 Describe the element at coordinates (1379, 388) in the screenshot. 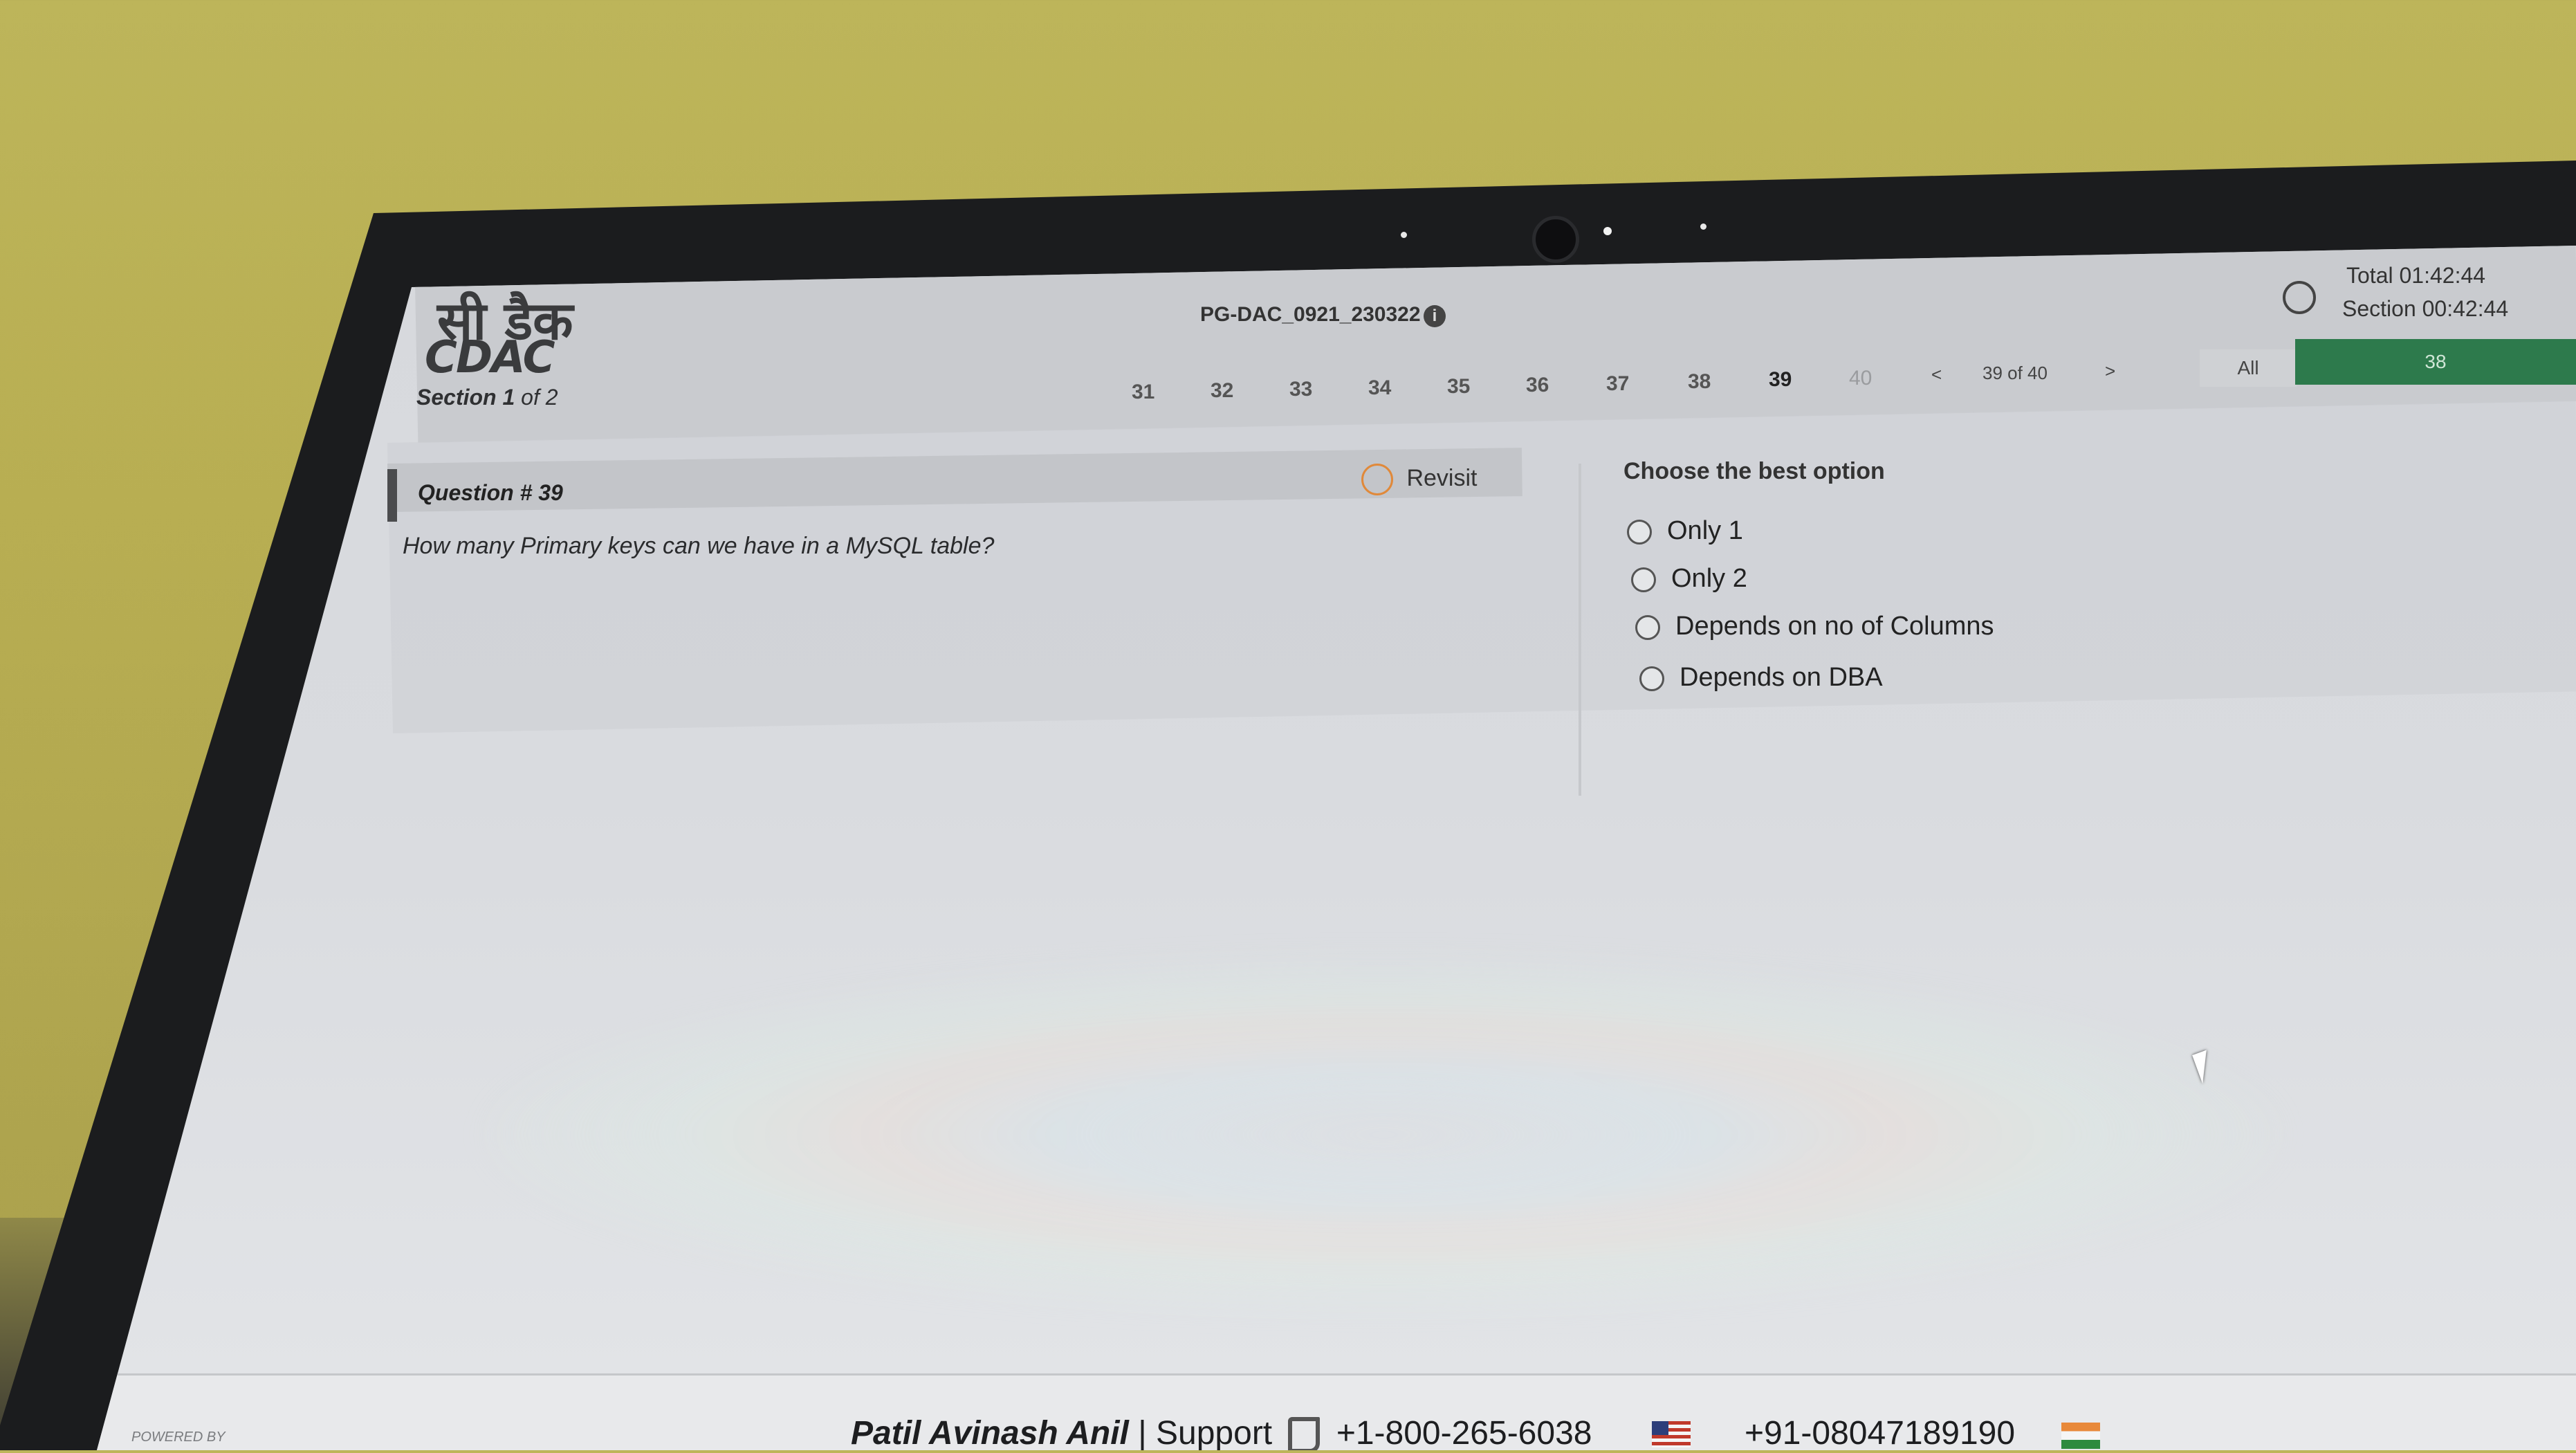

I see `question-nav-34: 34` at that location.